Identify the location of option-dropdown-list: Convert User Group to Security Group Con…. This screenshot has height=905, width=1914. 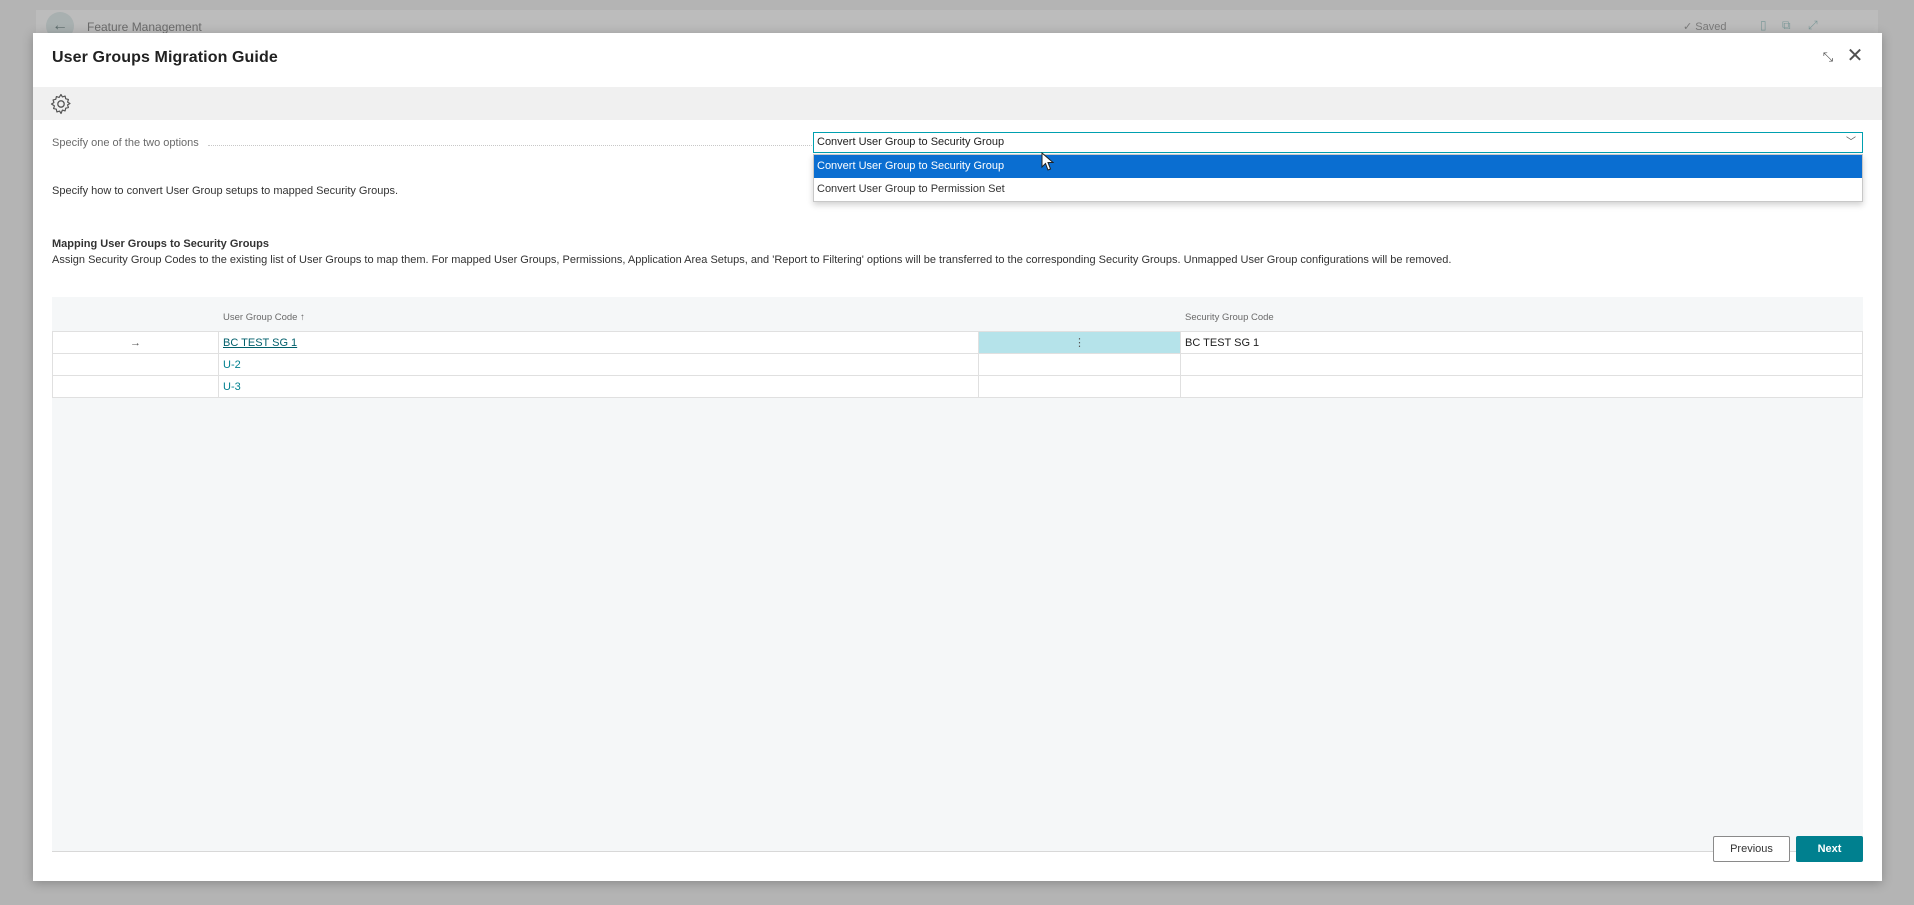
(1338, 178).